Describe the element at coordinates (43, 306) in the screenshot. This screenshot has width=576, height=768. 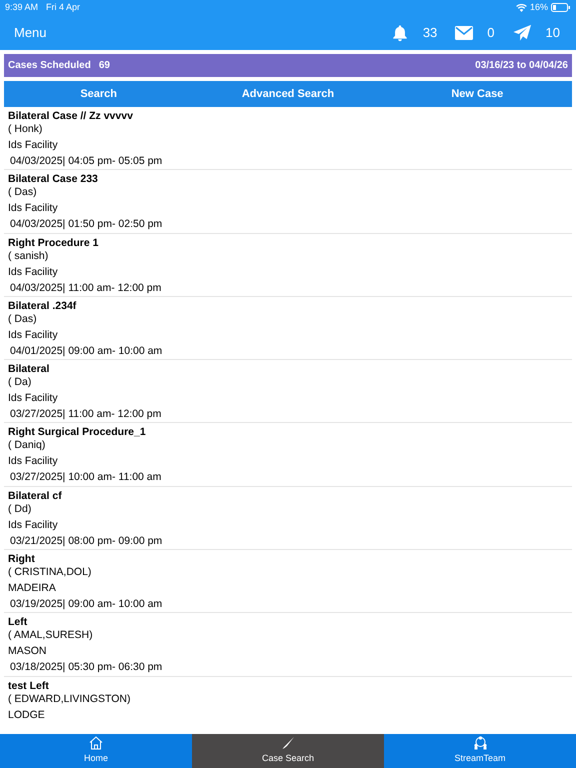
I see `case-title: Bilateral .234f` at that location.